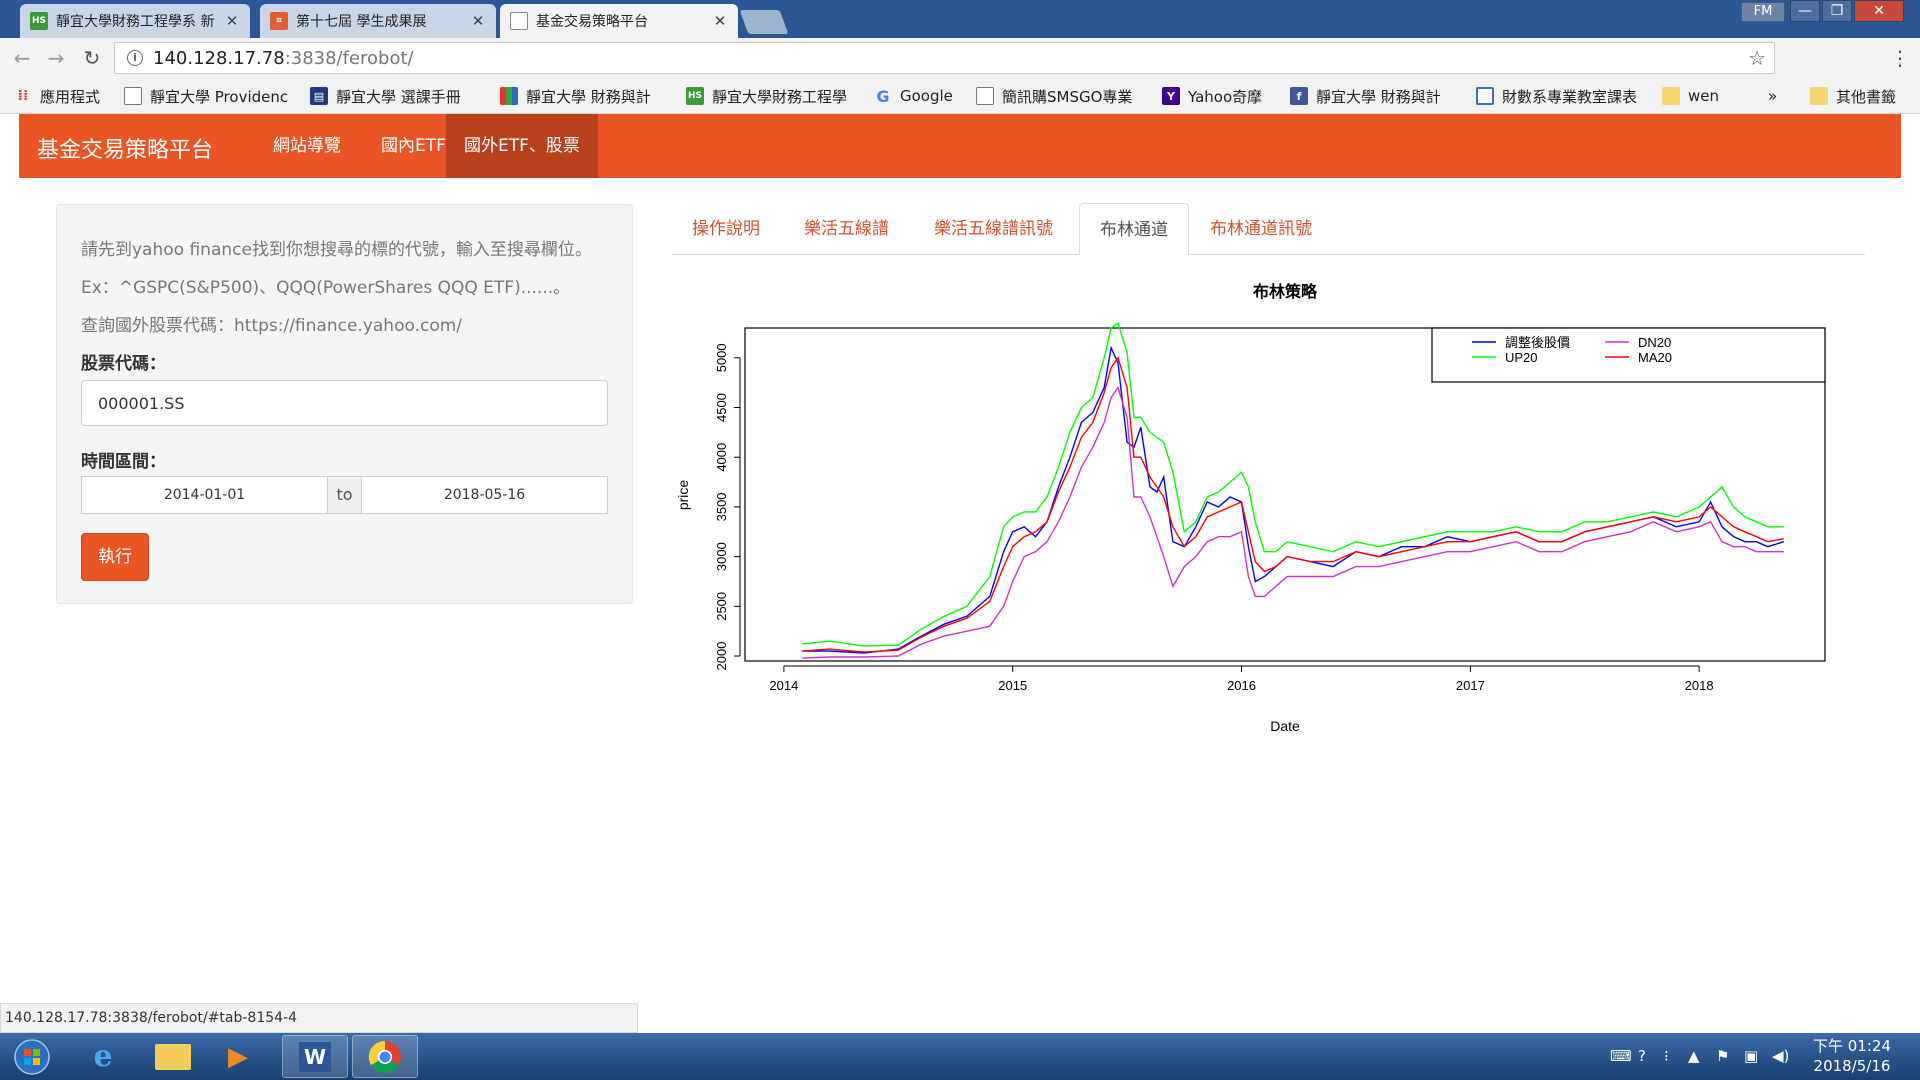 The image size is (1920, 1080). What do you see at coordinates (1852, 1066) in the screenshot?
I see `clock-date: 2018/5/16` at bounding box center [1852, 1066].